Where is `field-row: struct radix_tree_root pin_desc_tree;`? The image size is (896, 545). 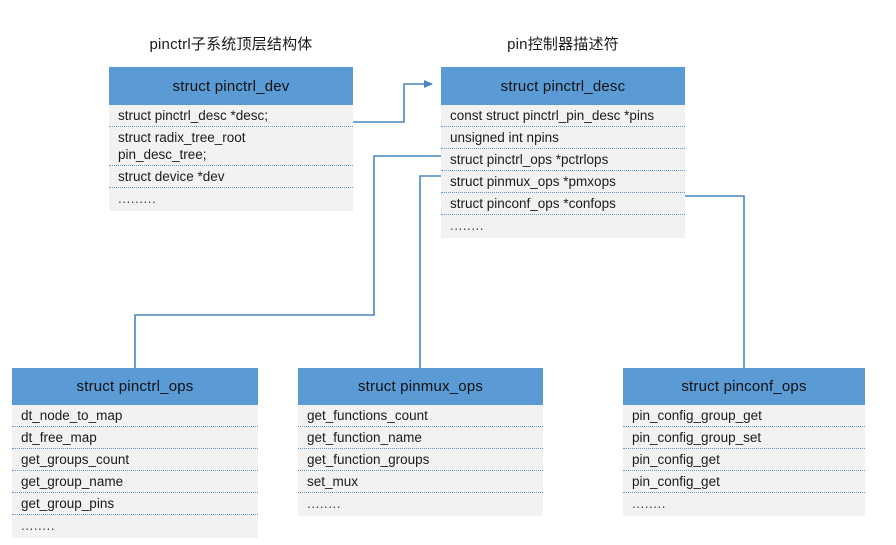 field-row: struct radix_tree_root pin_desc_tree; is located at coordinates (231, 146).